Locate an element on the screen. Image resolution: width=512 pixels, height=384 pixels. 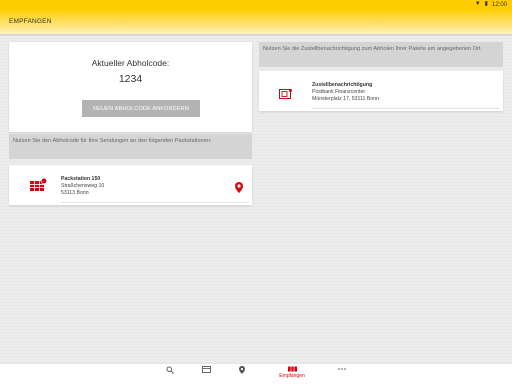
bottom-navigation: Empfangen is located at coordinates (256, 373).